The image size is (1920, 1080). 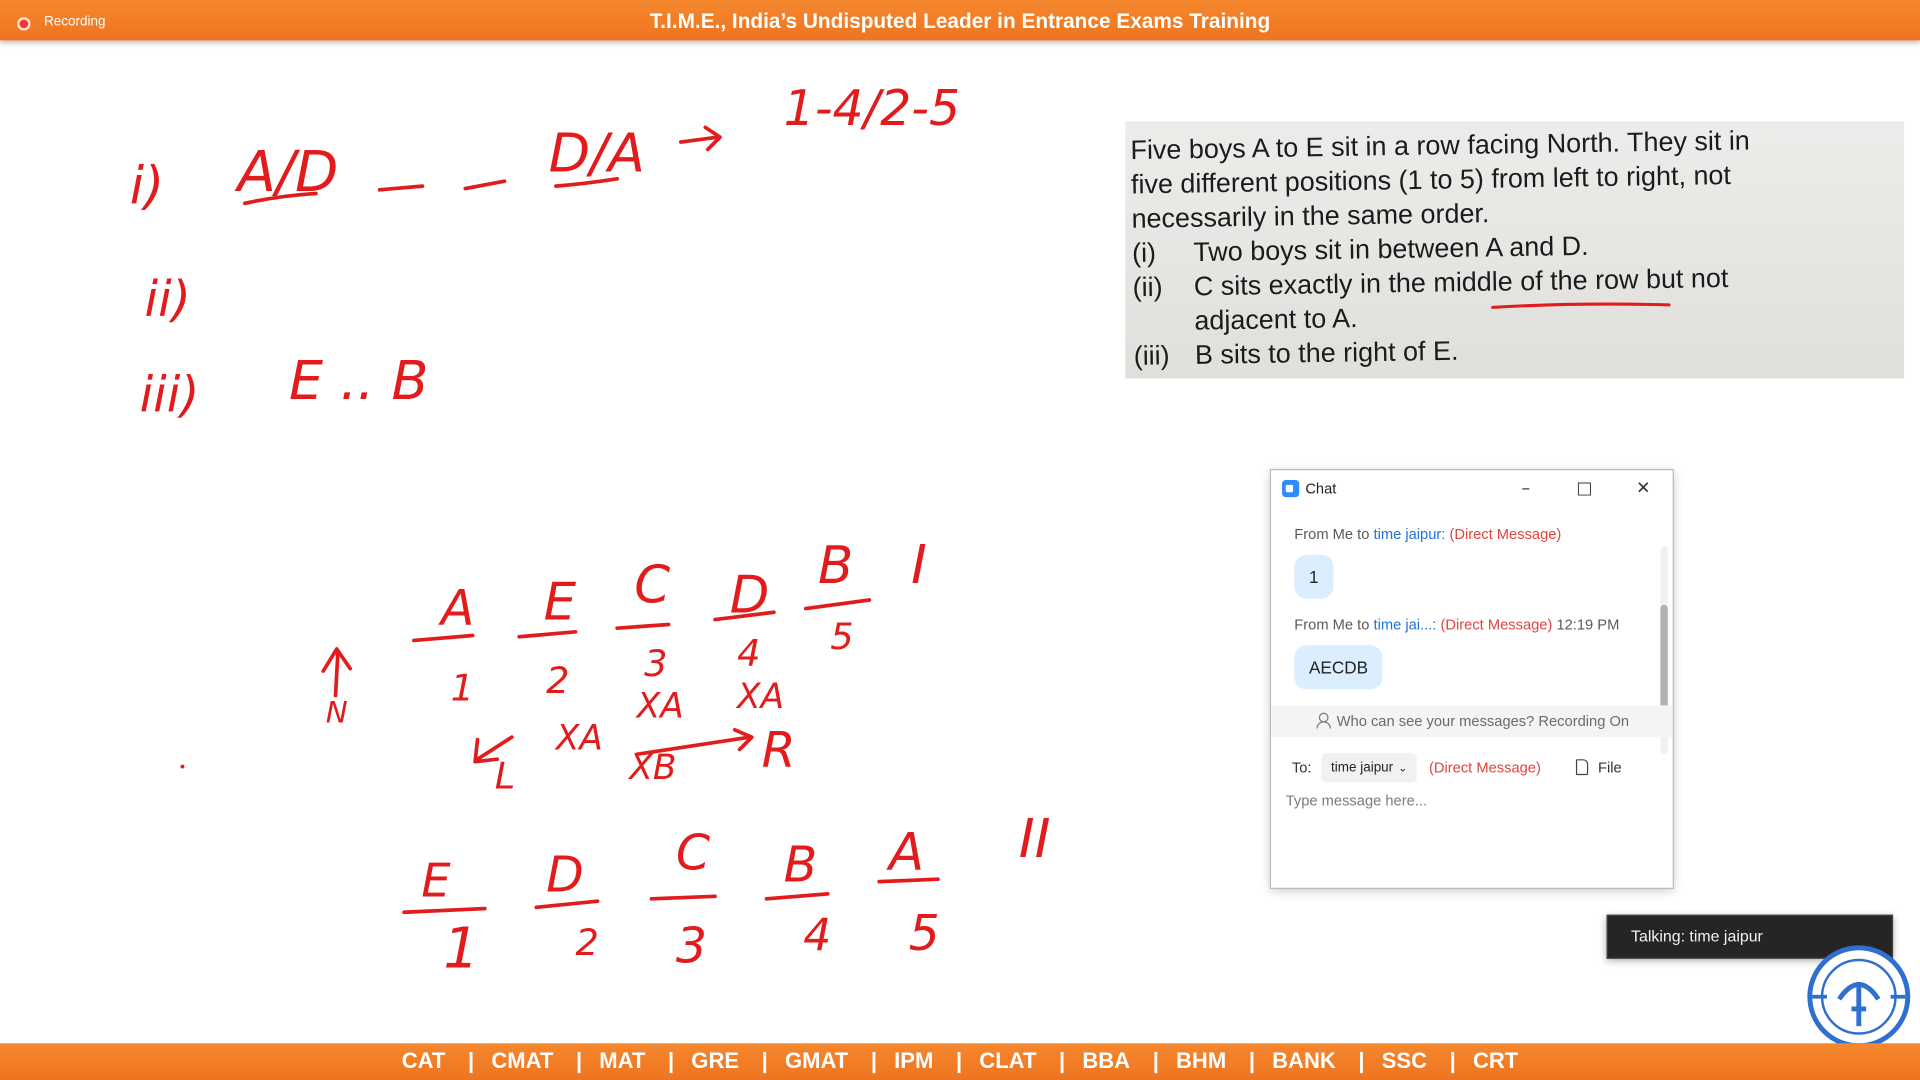 What do you see at coordinates (1314, 576) in the screenshot?
I see `message-bubble: 1` at bounding box center [1314, 576].